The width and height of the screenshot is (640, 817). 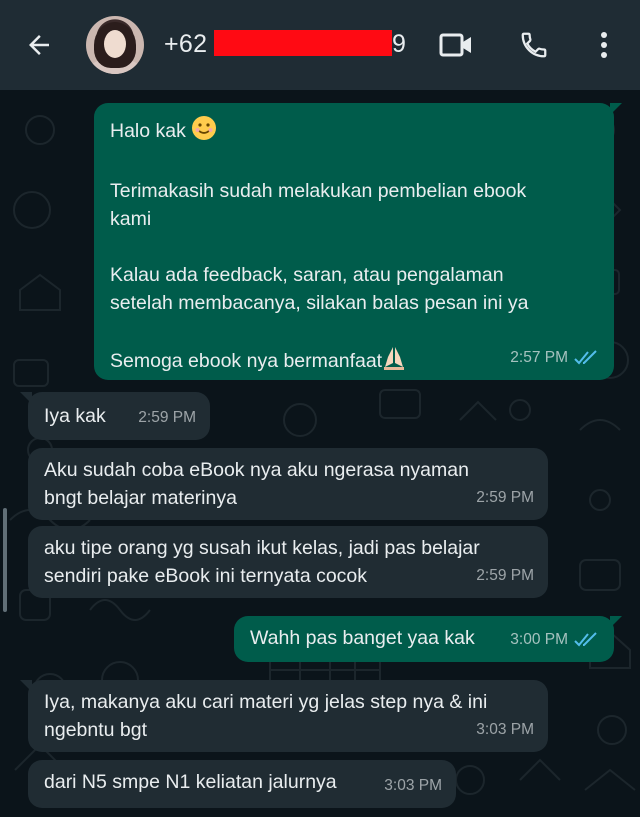 I want to click on back-button, so click(x=39, y=45).